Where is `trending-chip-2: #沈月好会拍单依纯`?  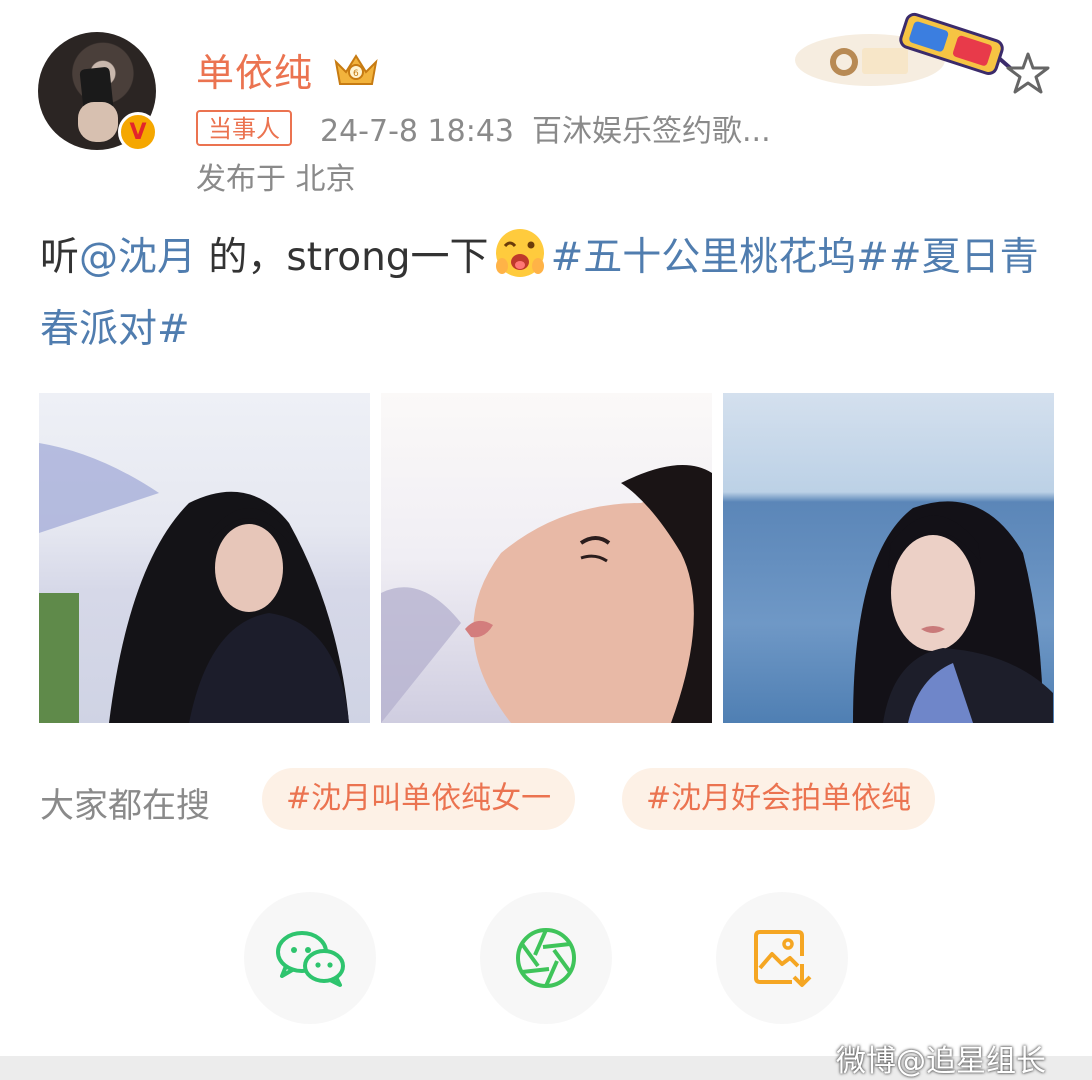
trending-chip-2: #沈月好会拍单依纯 is located at coordinates (779, 799).